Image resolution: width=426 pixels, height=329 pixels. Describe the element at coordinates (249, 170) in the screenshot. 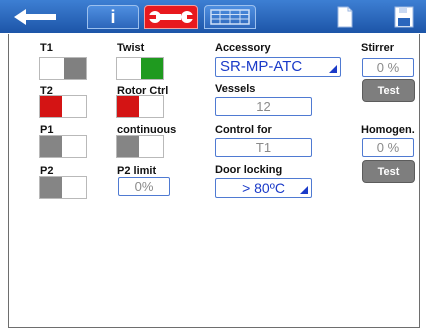

I see `door-locking-label: Door locking` at that location.